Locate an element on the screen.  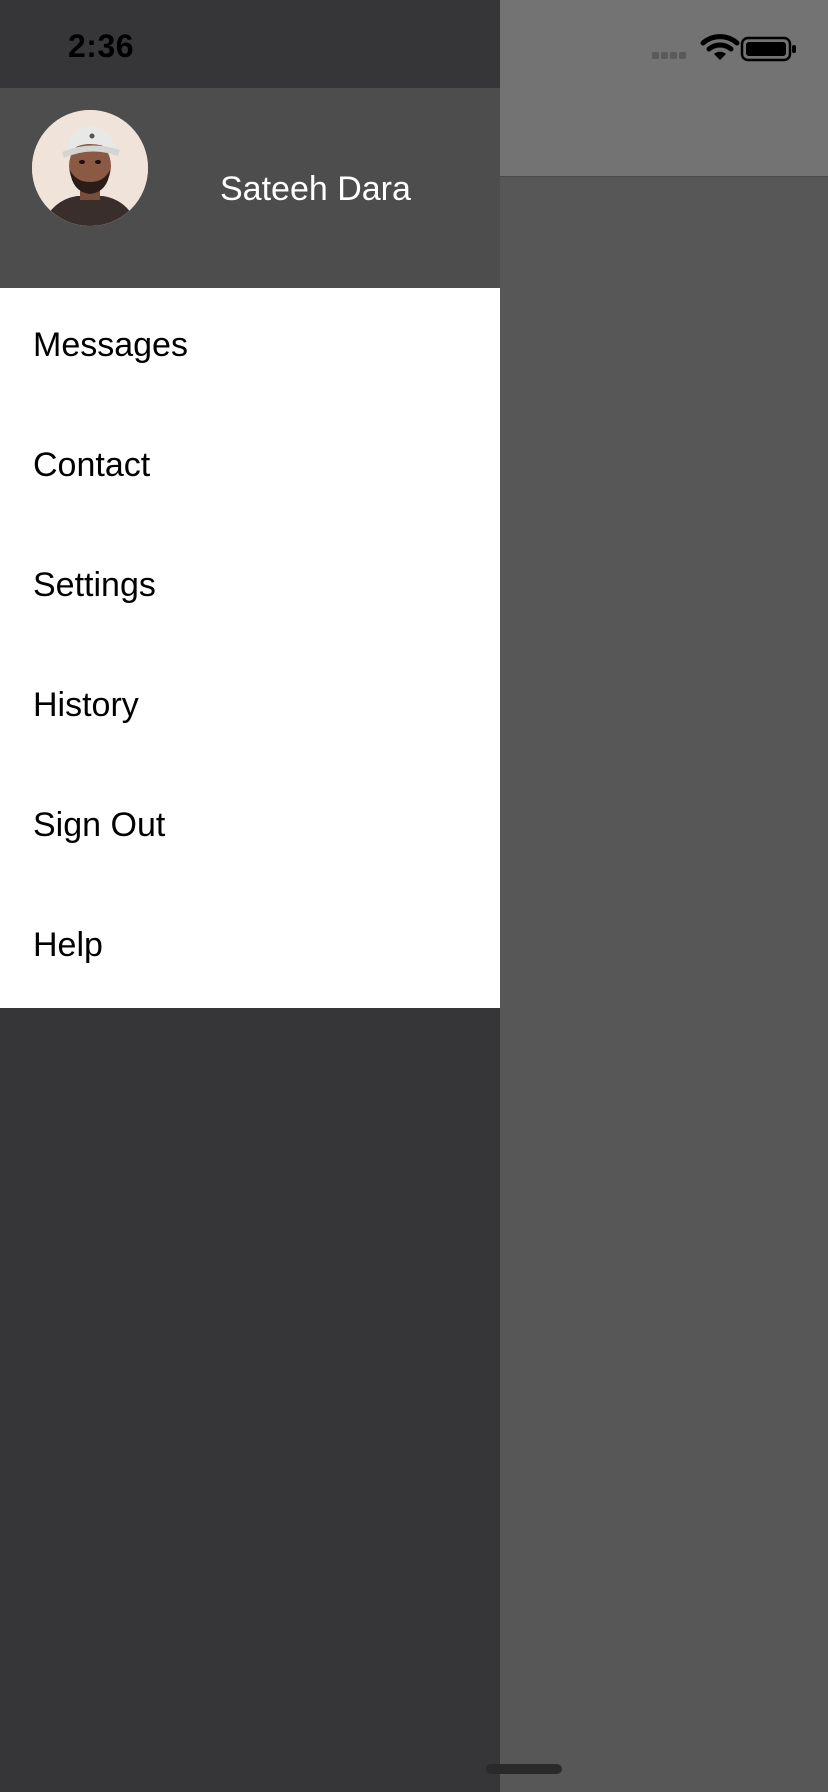
menu-item-contact: Contact is located at coordinates (250, 468).